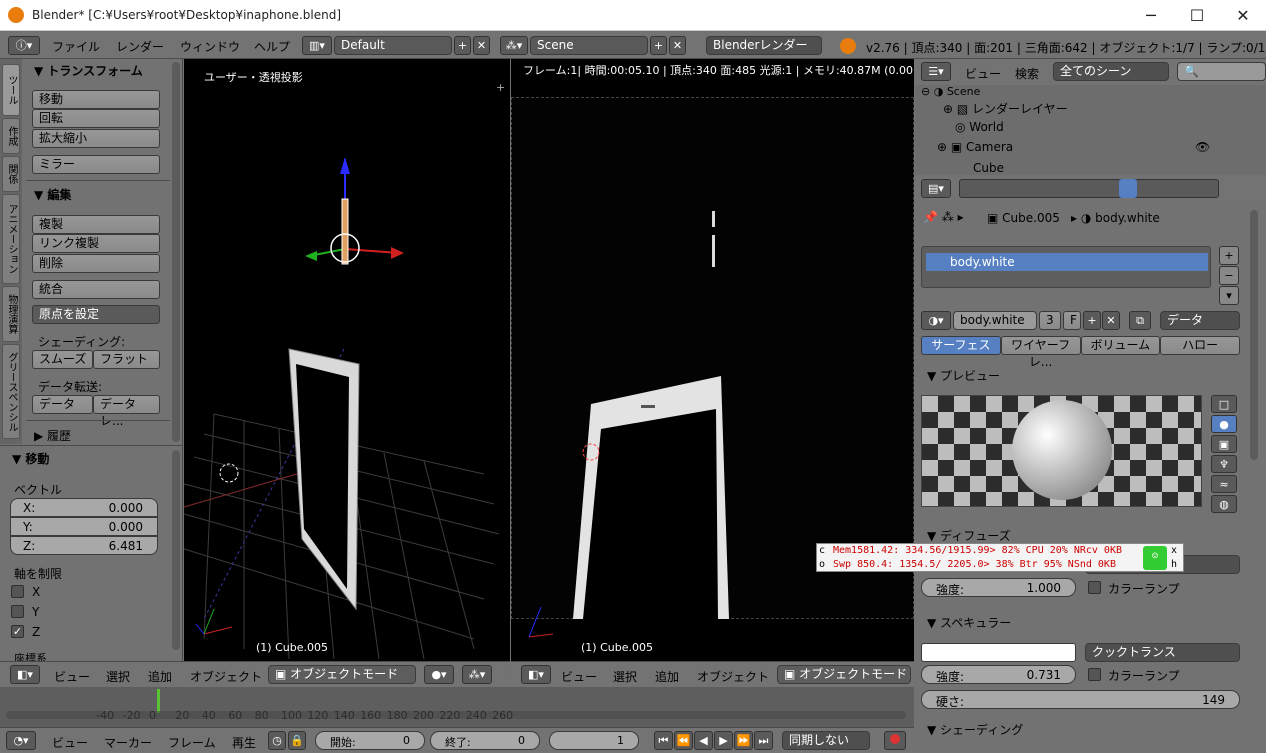  I want to click on join-button: 統合, so click(96, 289).